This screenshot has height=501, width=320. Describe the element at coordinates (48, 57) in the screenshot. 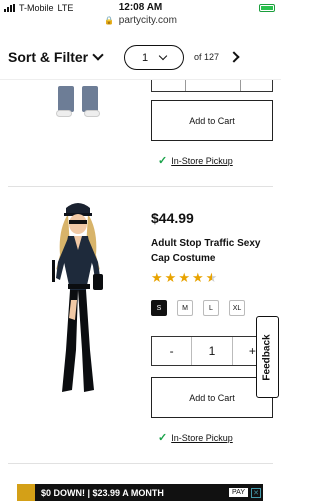

I see `sort-filter-label: Sort & Filter` at that location.